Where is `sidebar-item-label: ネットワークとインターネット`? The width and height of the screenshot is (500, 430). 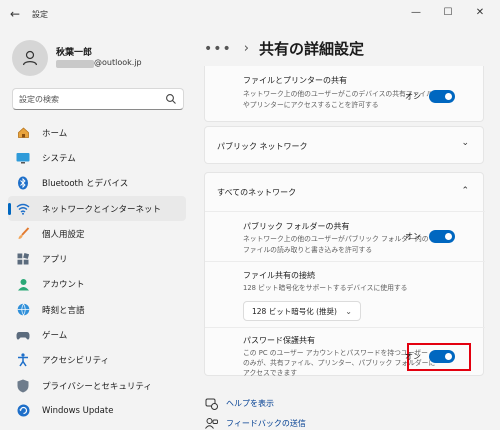 sidebar-item-label: ネットワークとインターネット is located at coordinates (102, 209).